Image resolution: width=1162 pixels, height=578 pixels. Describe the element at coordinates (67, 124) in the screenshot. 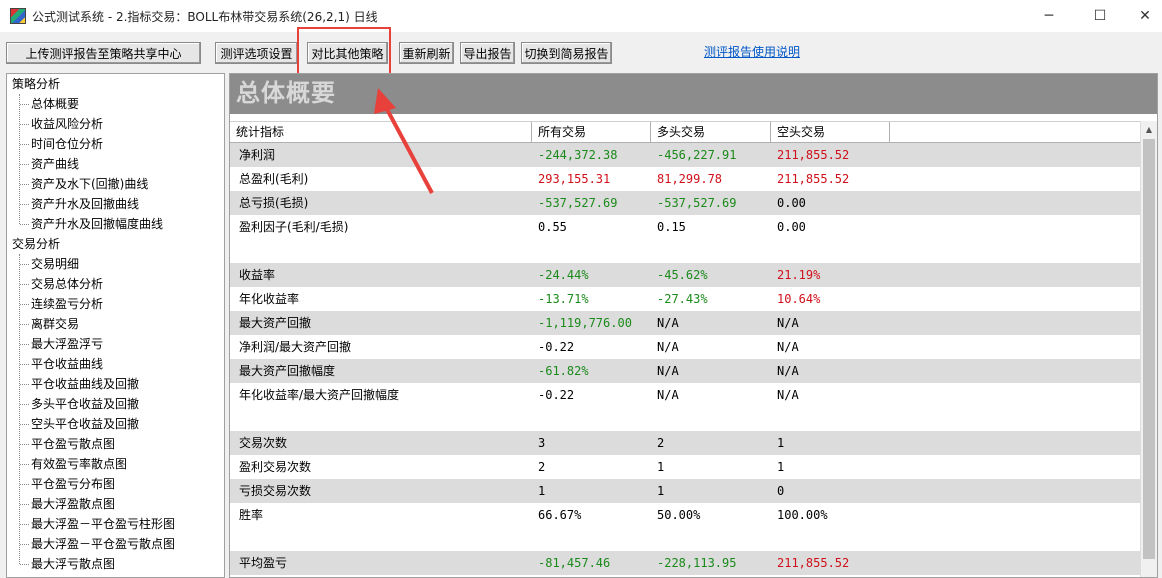

I see `tree-item-label: 收益风险分析` at that location.